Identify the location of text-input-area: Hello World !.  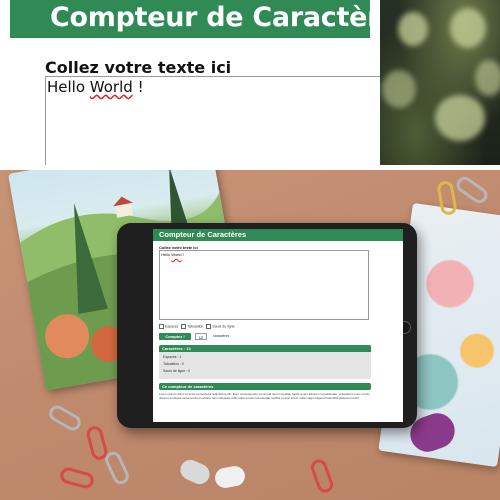
(212, 120).